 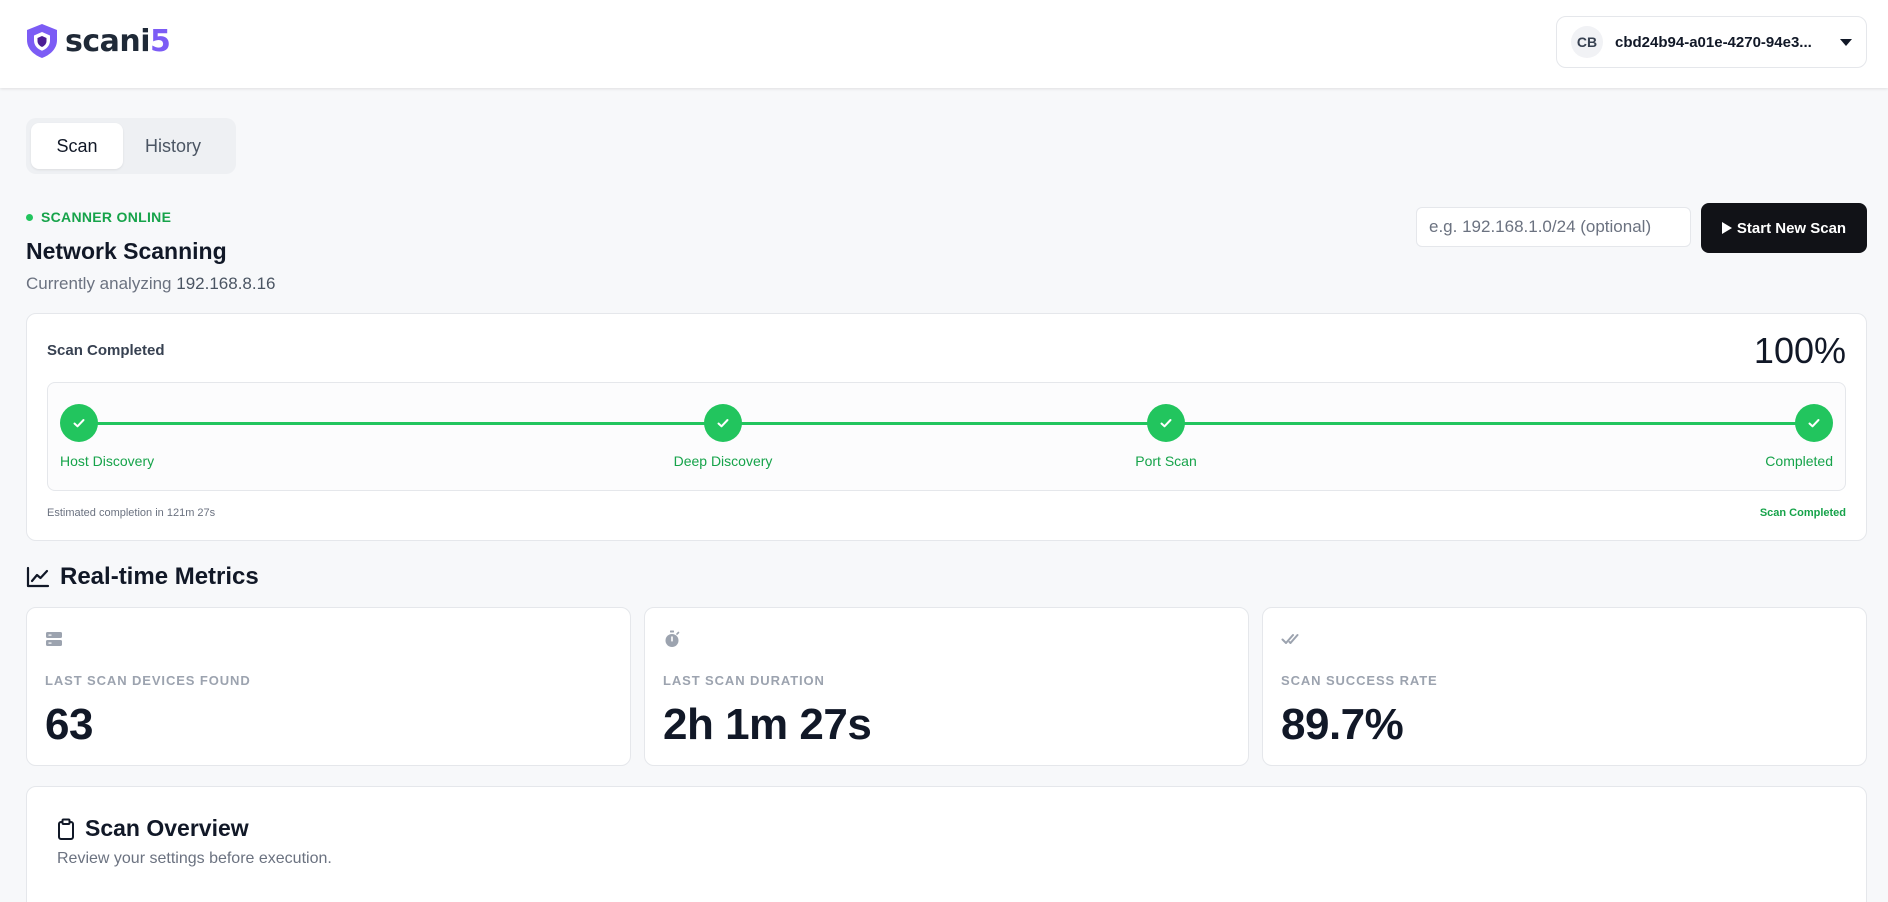 I want to click on step-deep-discovery-check-icon, so click(x=723, y=423).